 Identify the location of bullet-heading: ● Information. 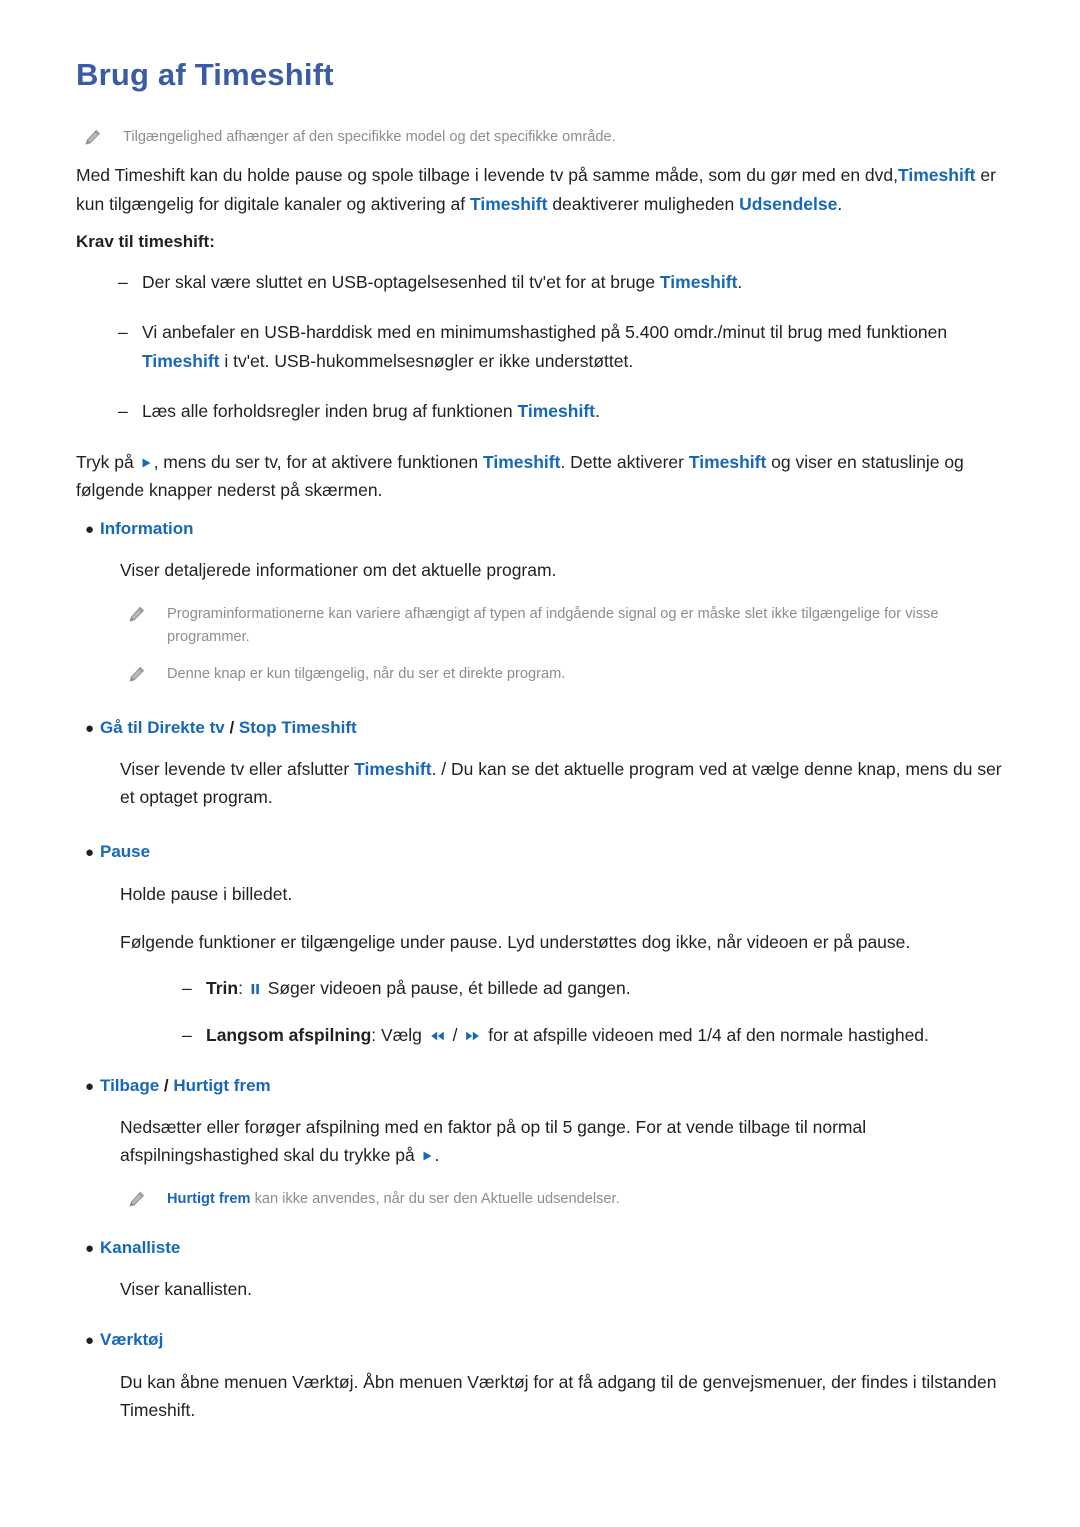
(548, 529).